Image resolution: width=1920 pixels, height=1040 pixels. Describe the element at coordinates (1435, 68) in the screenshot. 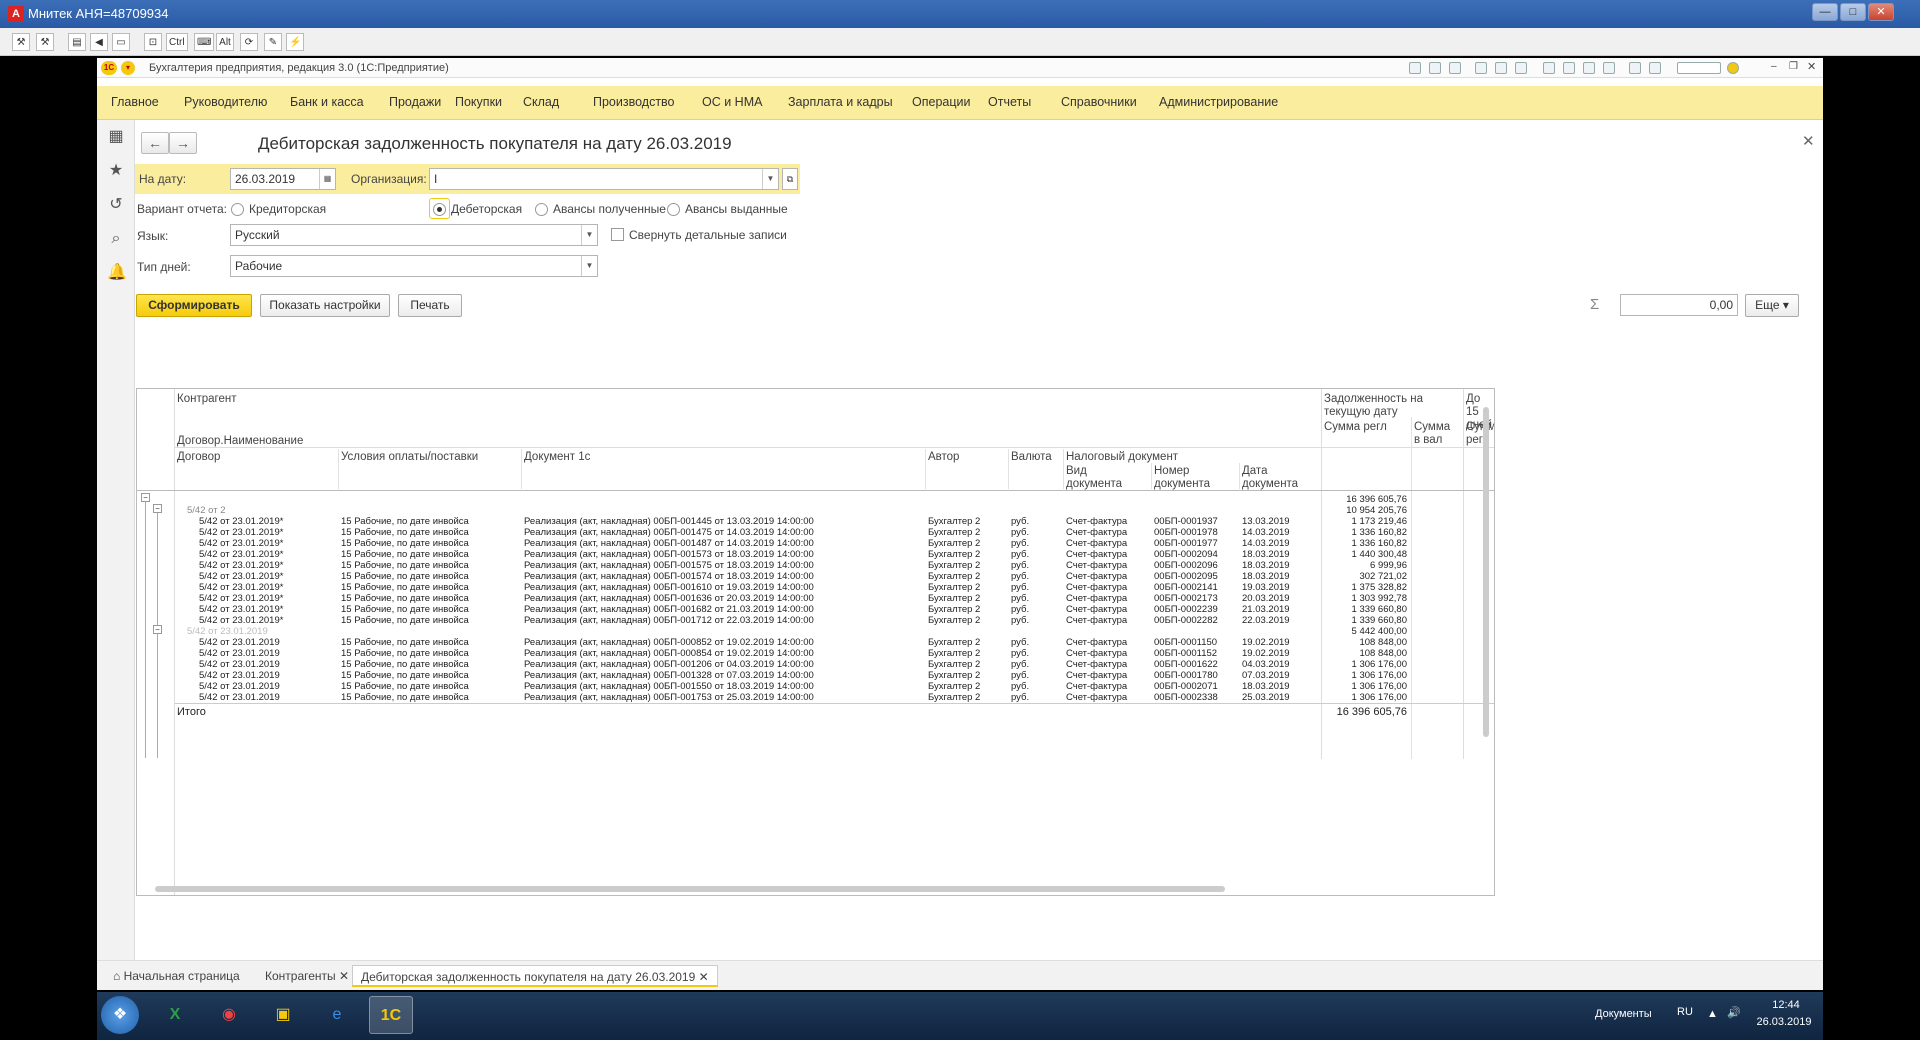

I see `print-icon` at that location.